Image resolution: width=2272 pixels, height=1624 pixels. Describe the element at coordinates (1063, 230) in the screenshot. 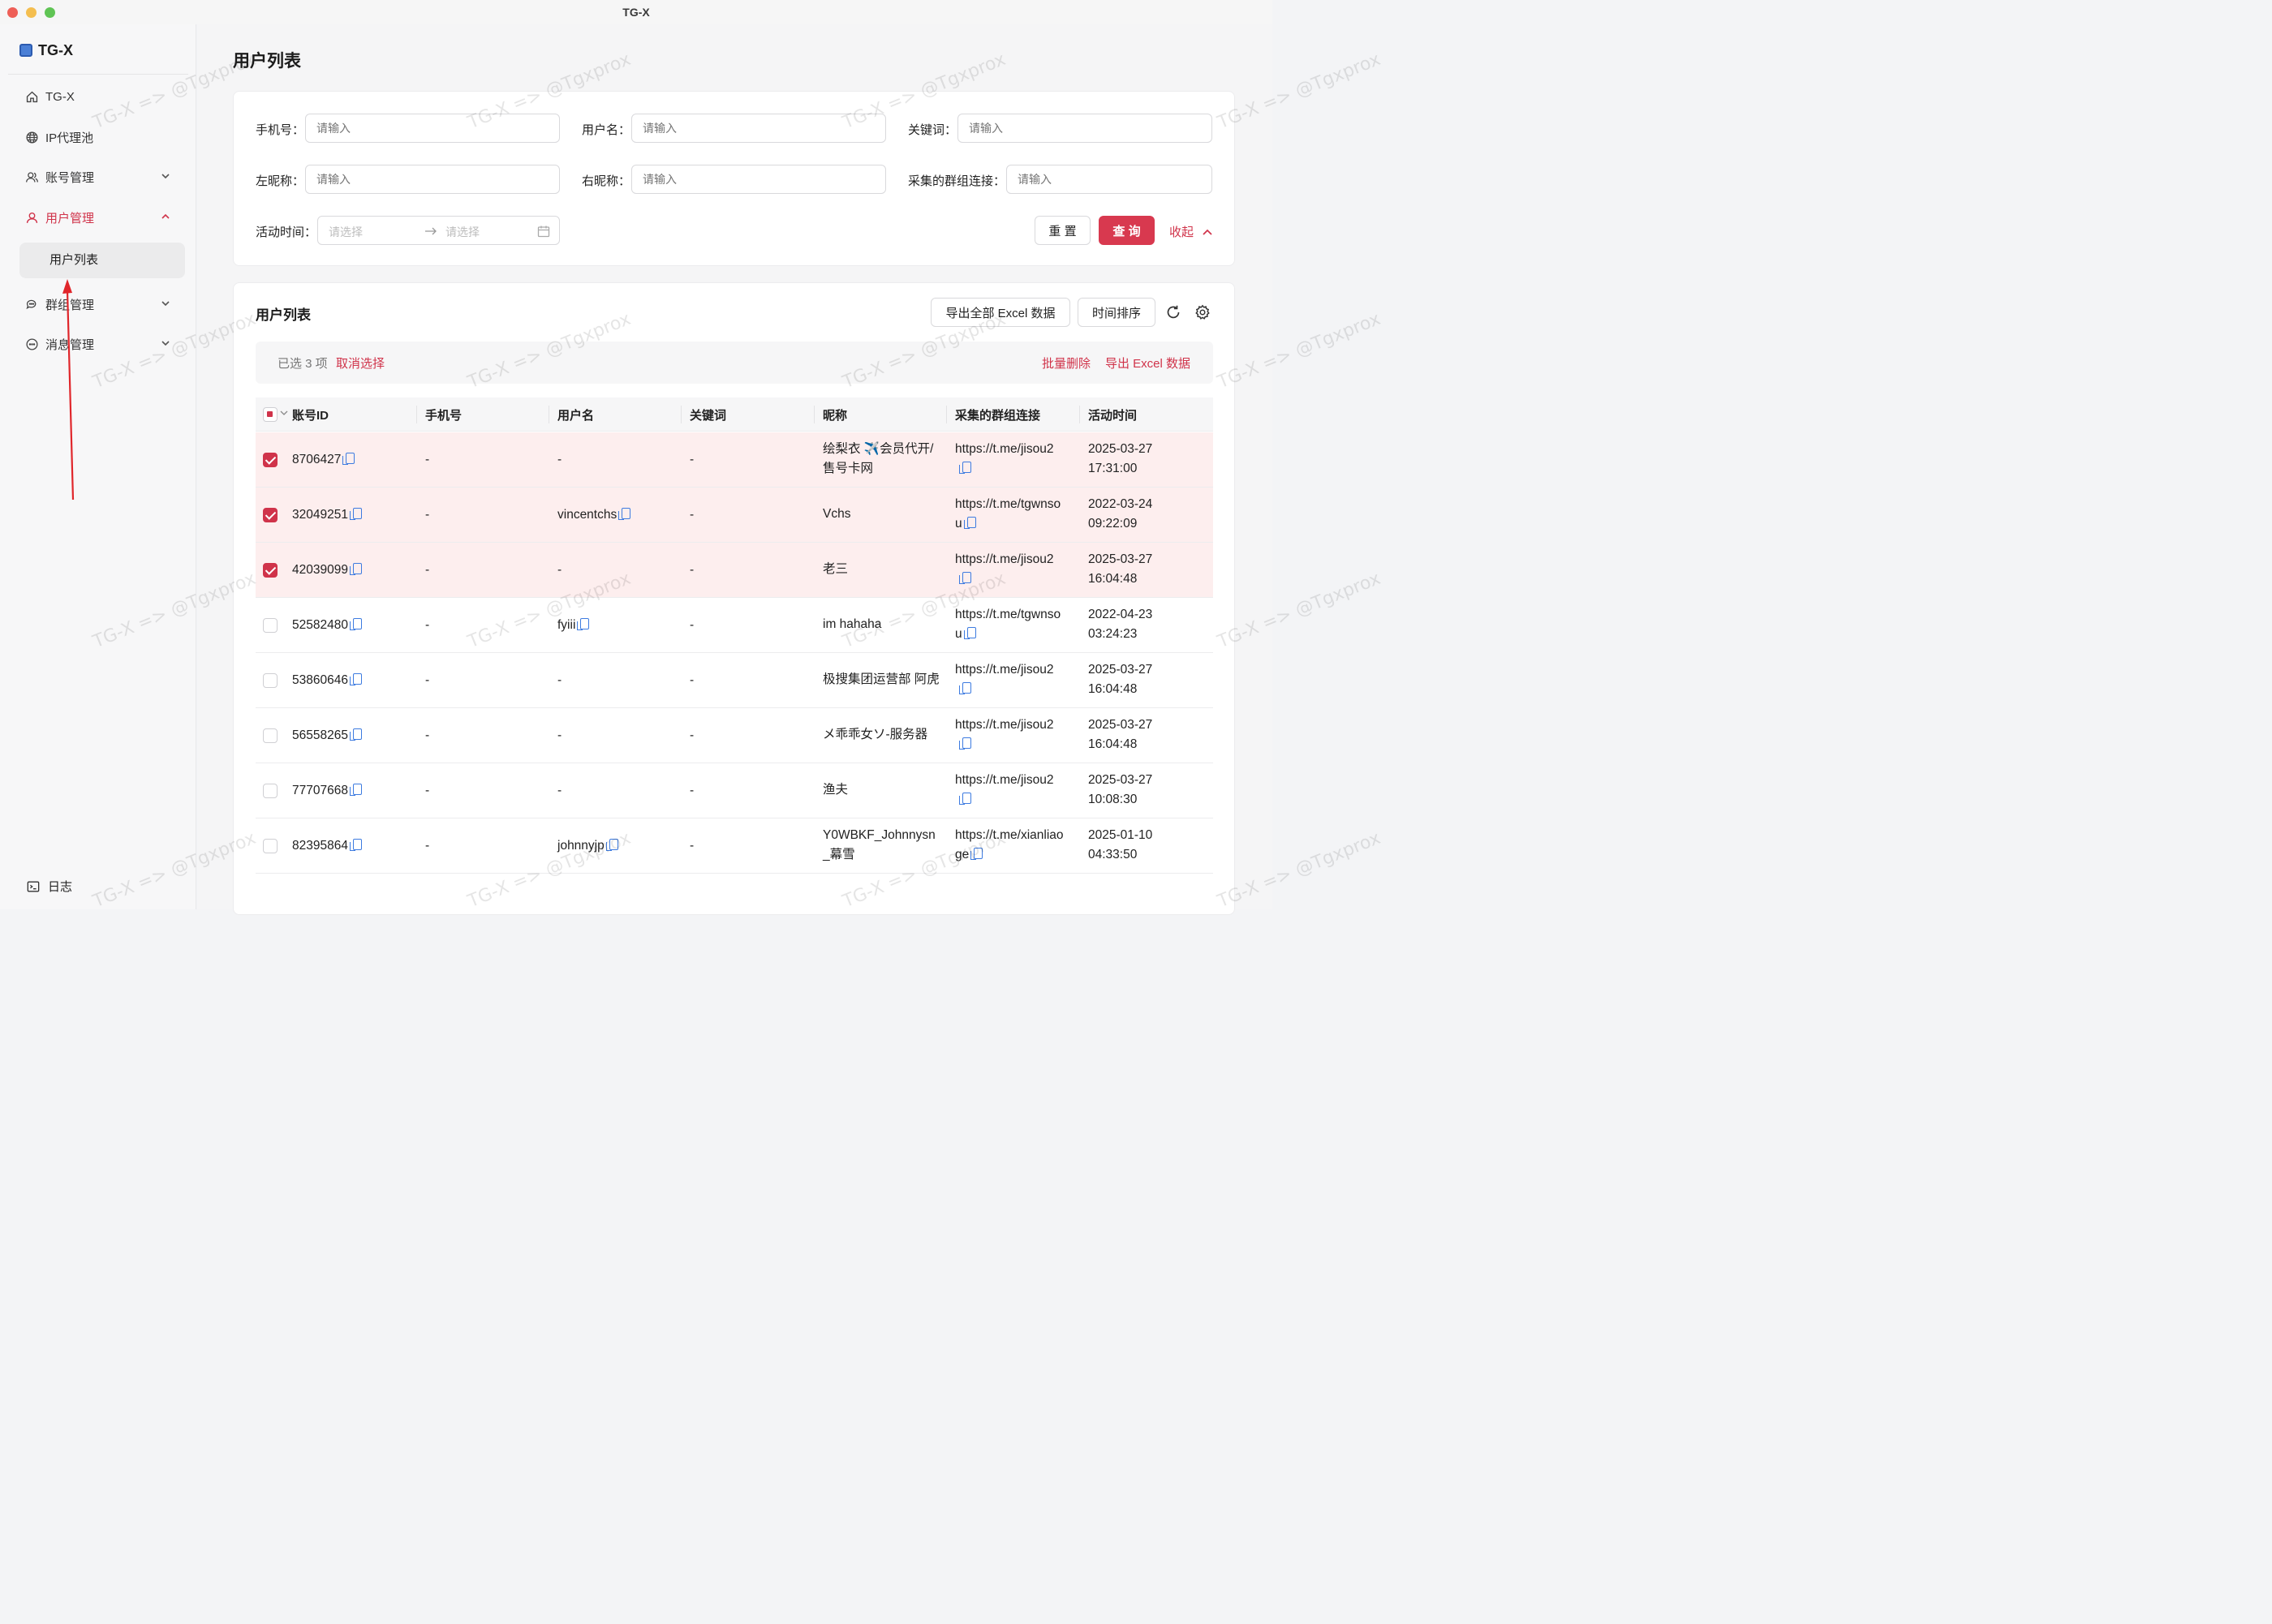

I see `reset-button: 重 置` at that location.